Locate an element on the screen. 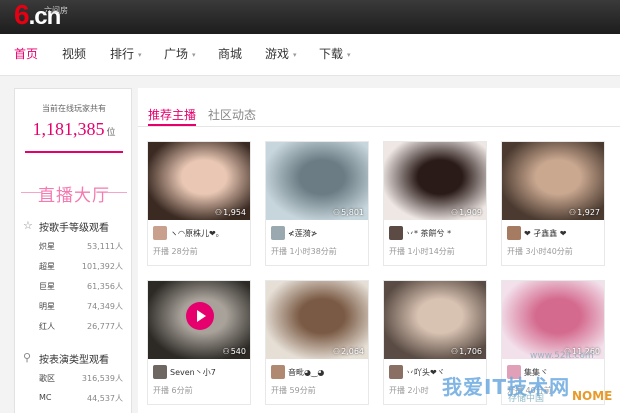 The width and height of the screenshot is (620, 413). streamer-thumbnail: ⚇1,909 is located at coordinates (435, 181).